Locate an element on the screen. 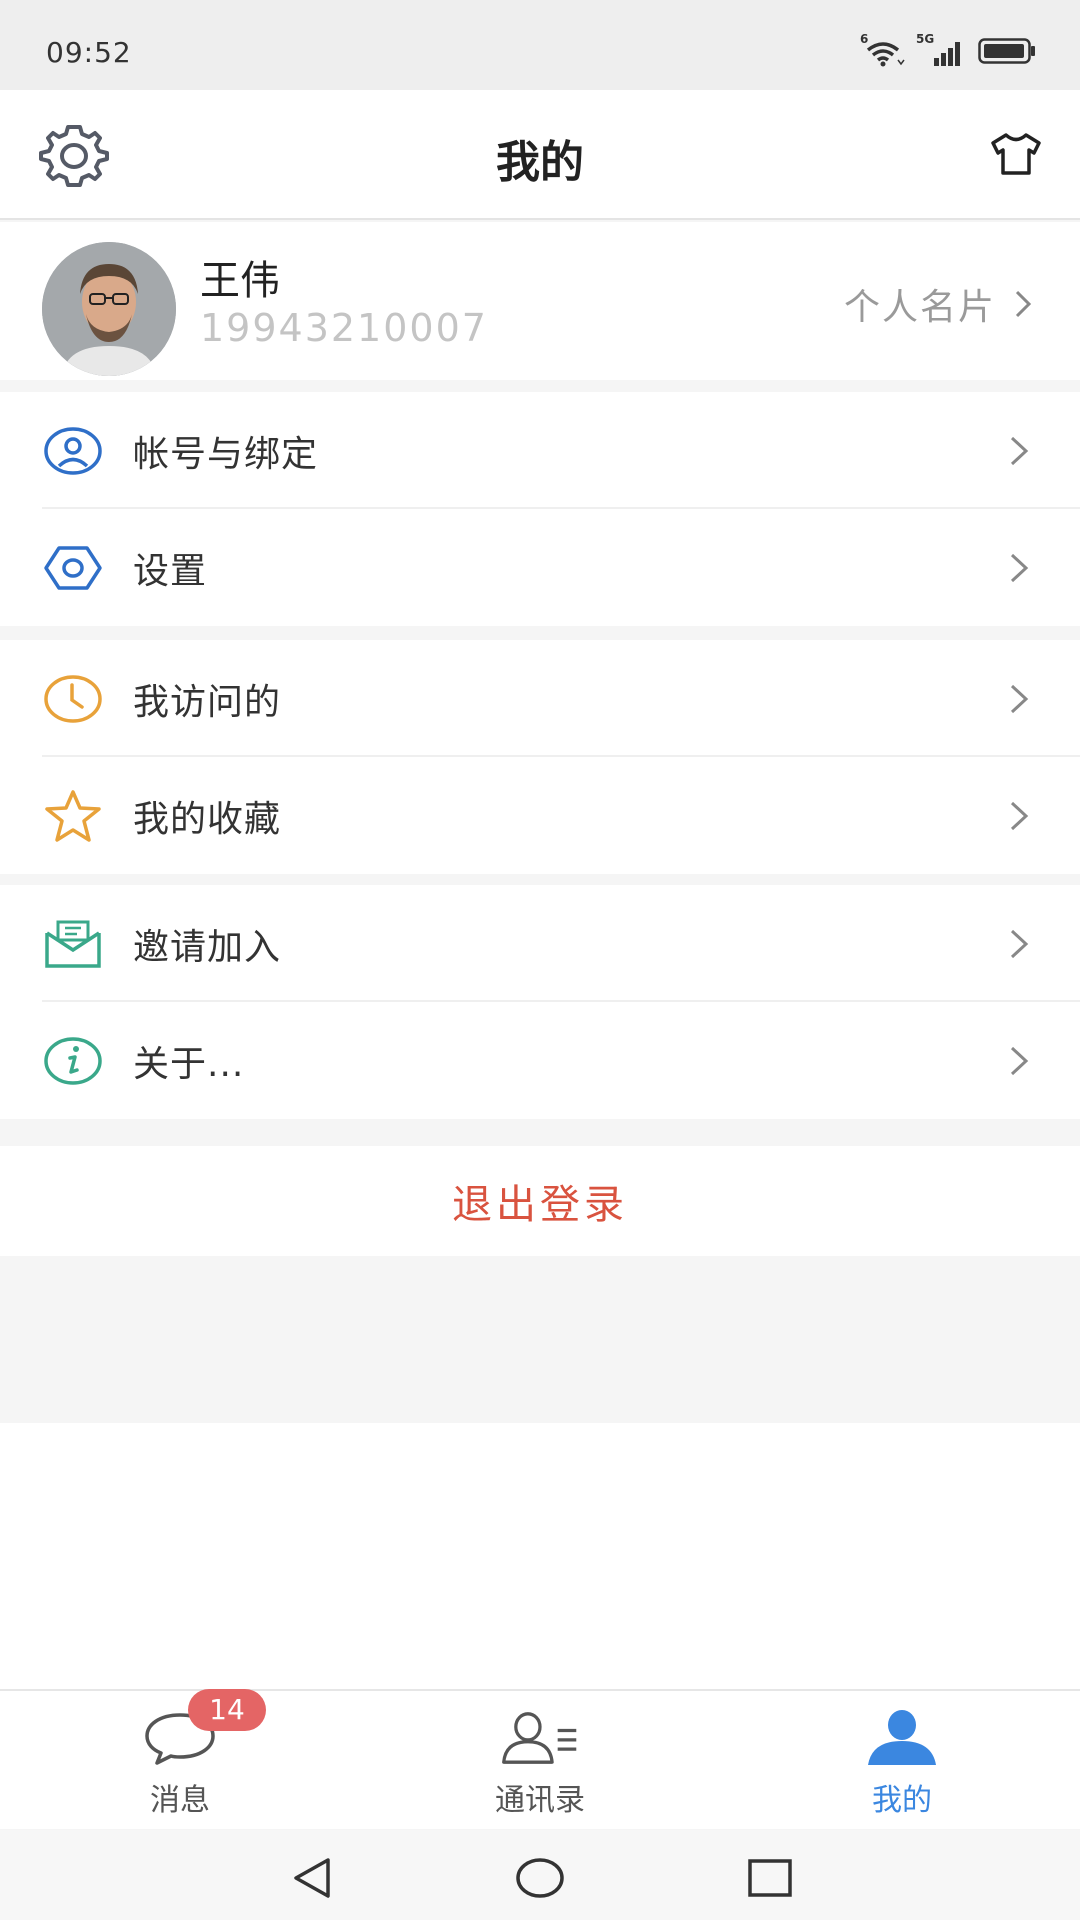 This screenshot has width=1080, height=1920. content-background is located at coordinates (540, 1557).